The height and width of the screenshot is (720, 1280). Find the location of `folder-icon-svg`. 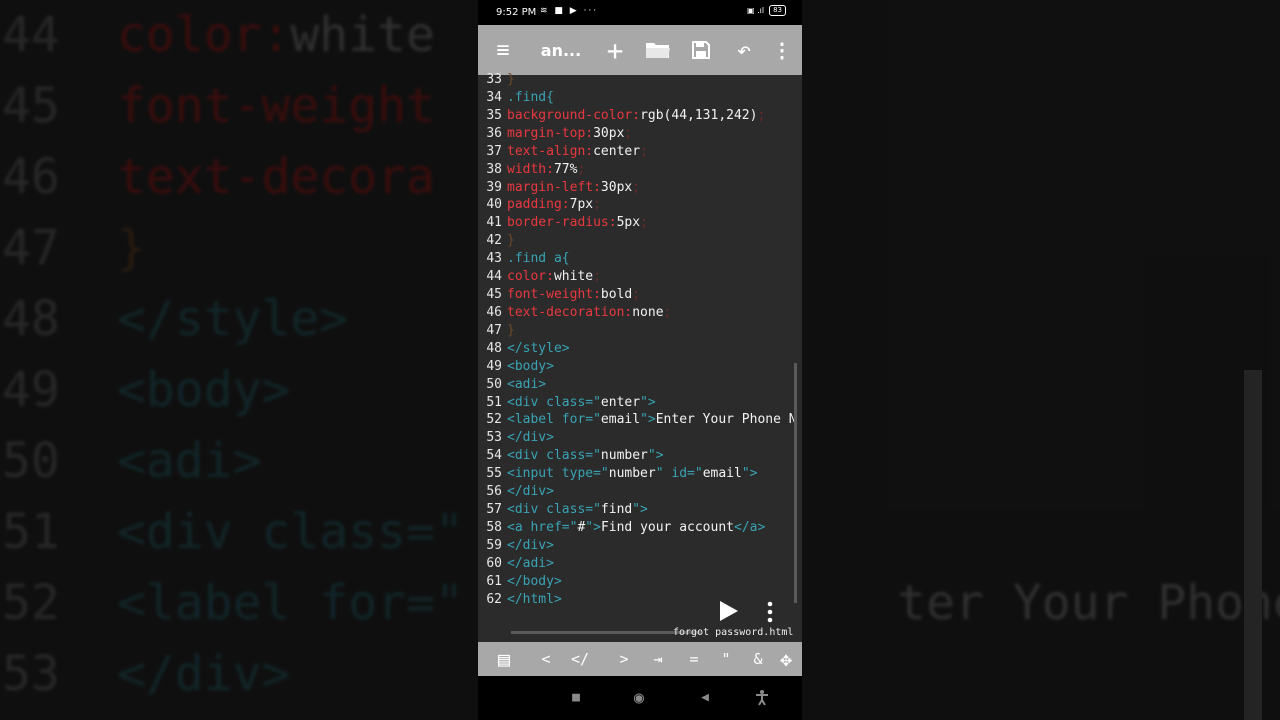

folder-icon-svg is located at coordinates (658, 50).